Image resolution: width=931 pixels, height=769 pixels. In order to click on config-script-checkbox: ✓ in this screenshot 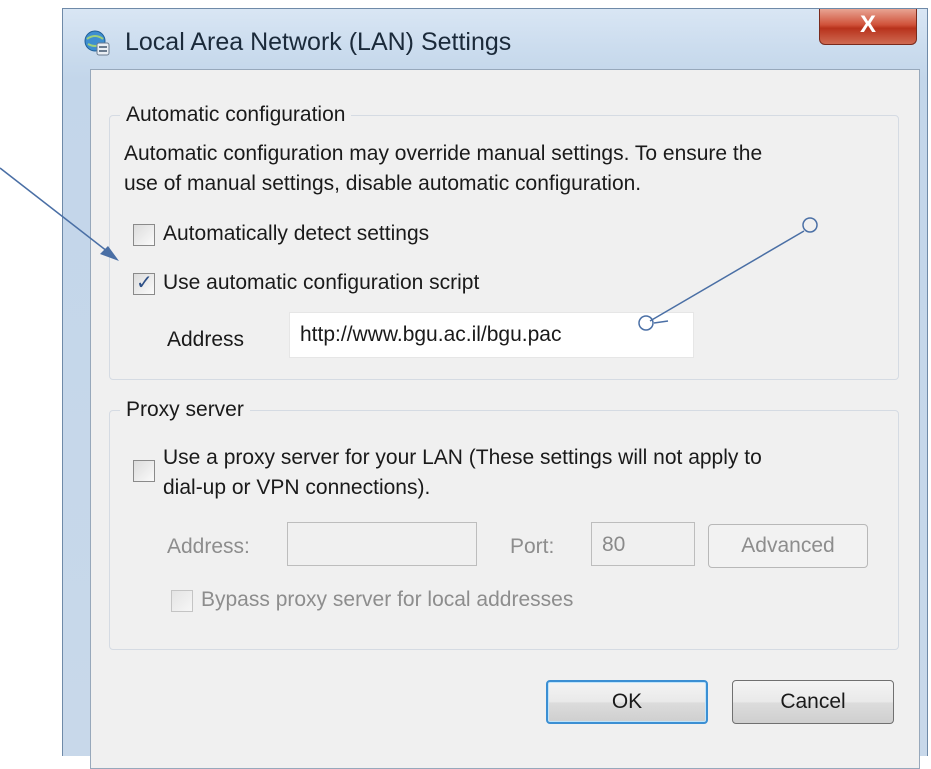, I will do `click(144, 283)`.